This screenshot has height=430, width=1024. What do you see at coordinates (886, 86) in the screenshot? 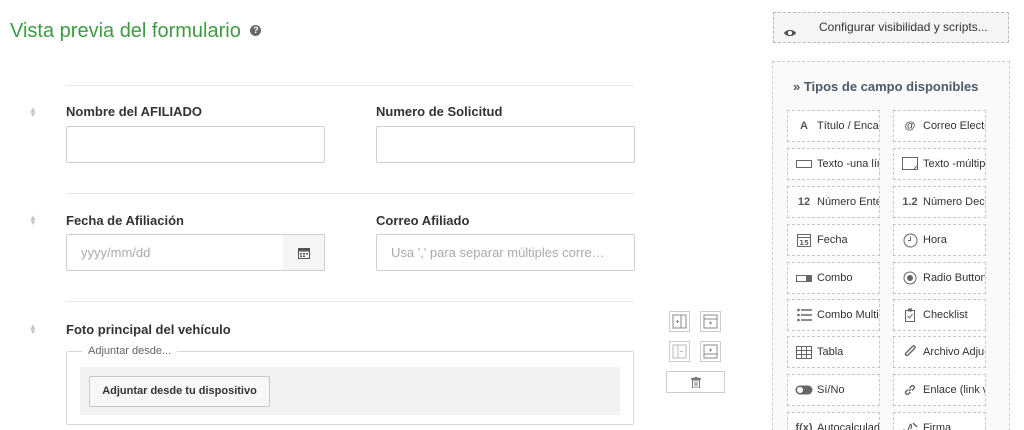
I see `field-types-title: » Tipos de campo disponibles` at bounding box center [886, 86].